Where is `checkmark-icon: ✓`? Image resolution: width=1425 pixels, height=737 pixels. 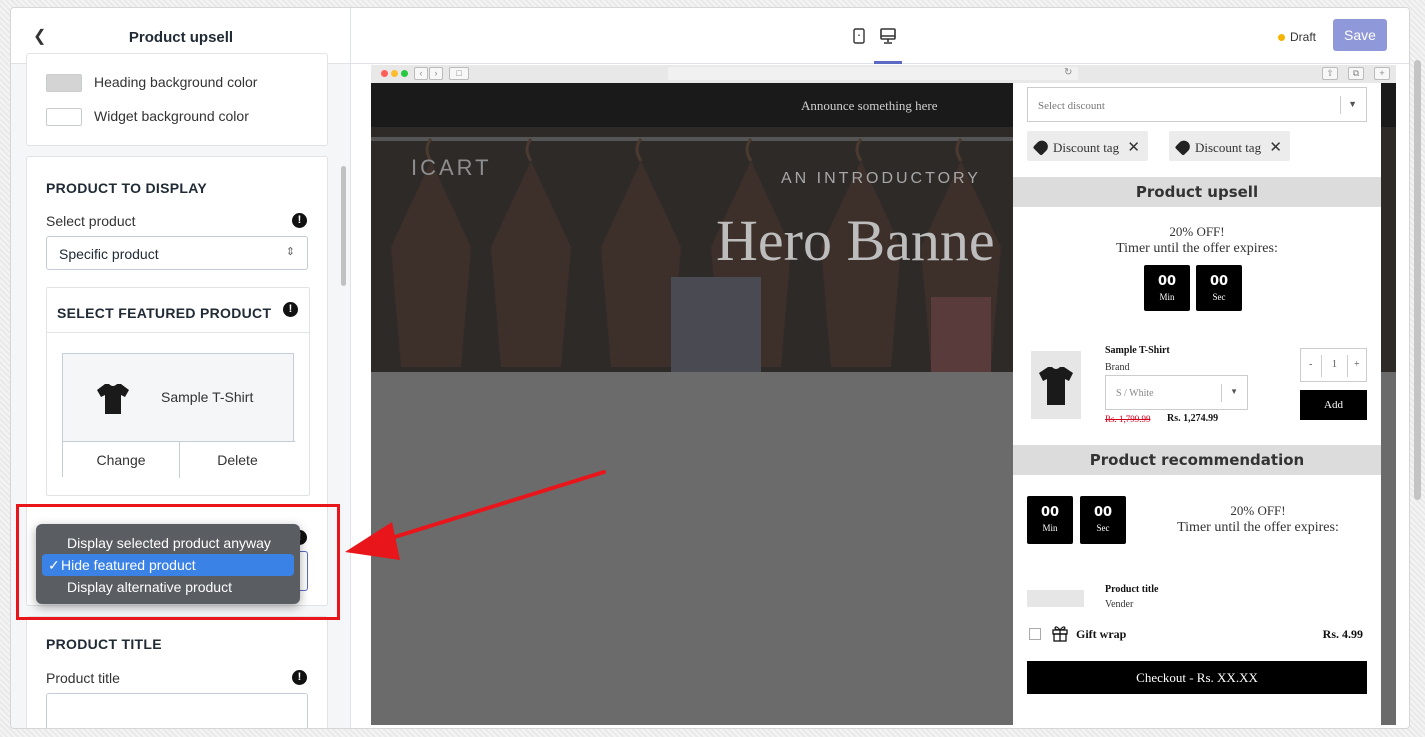
checkmark-icon: ✓ is located at coordinates (54, 565).